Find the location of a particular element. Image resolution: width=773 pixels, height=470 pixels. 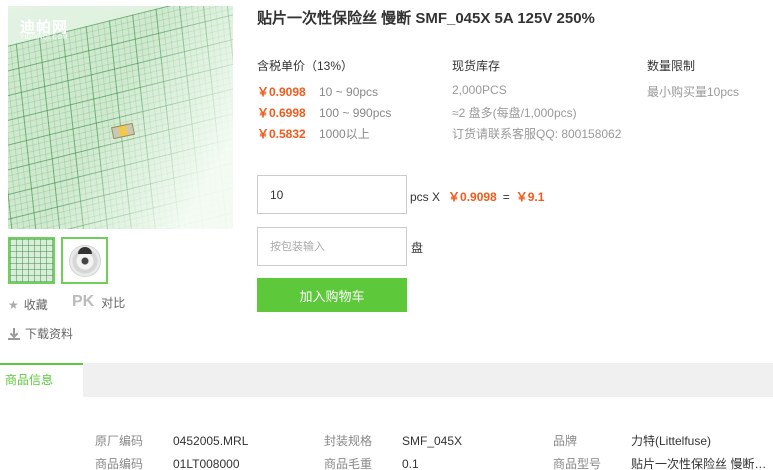

quantity-unit: pcs X is located at coordinates (425, 197).